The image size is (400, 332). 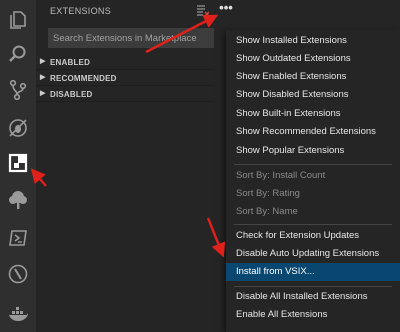 I want to click on menu-item-show-enabled: Show Enabled Extensions, so click(x=313, y=77).